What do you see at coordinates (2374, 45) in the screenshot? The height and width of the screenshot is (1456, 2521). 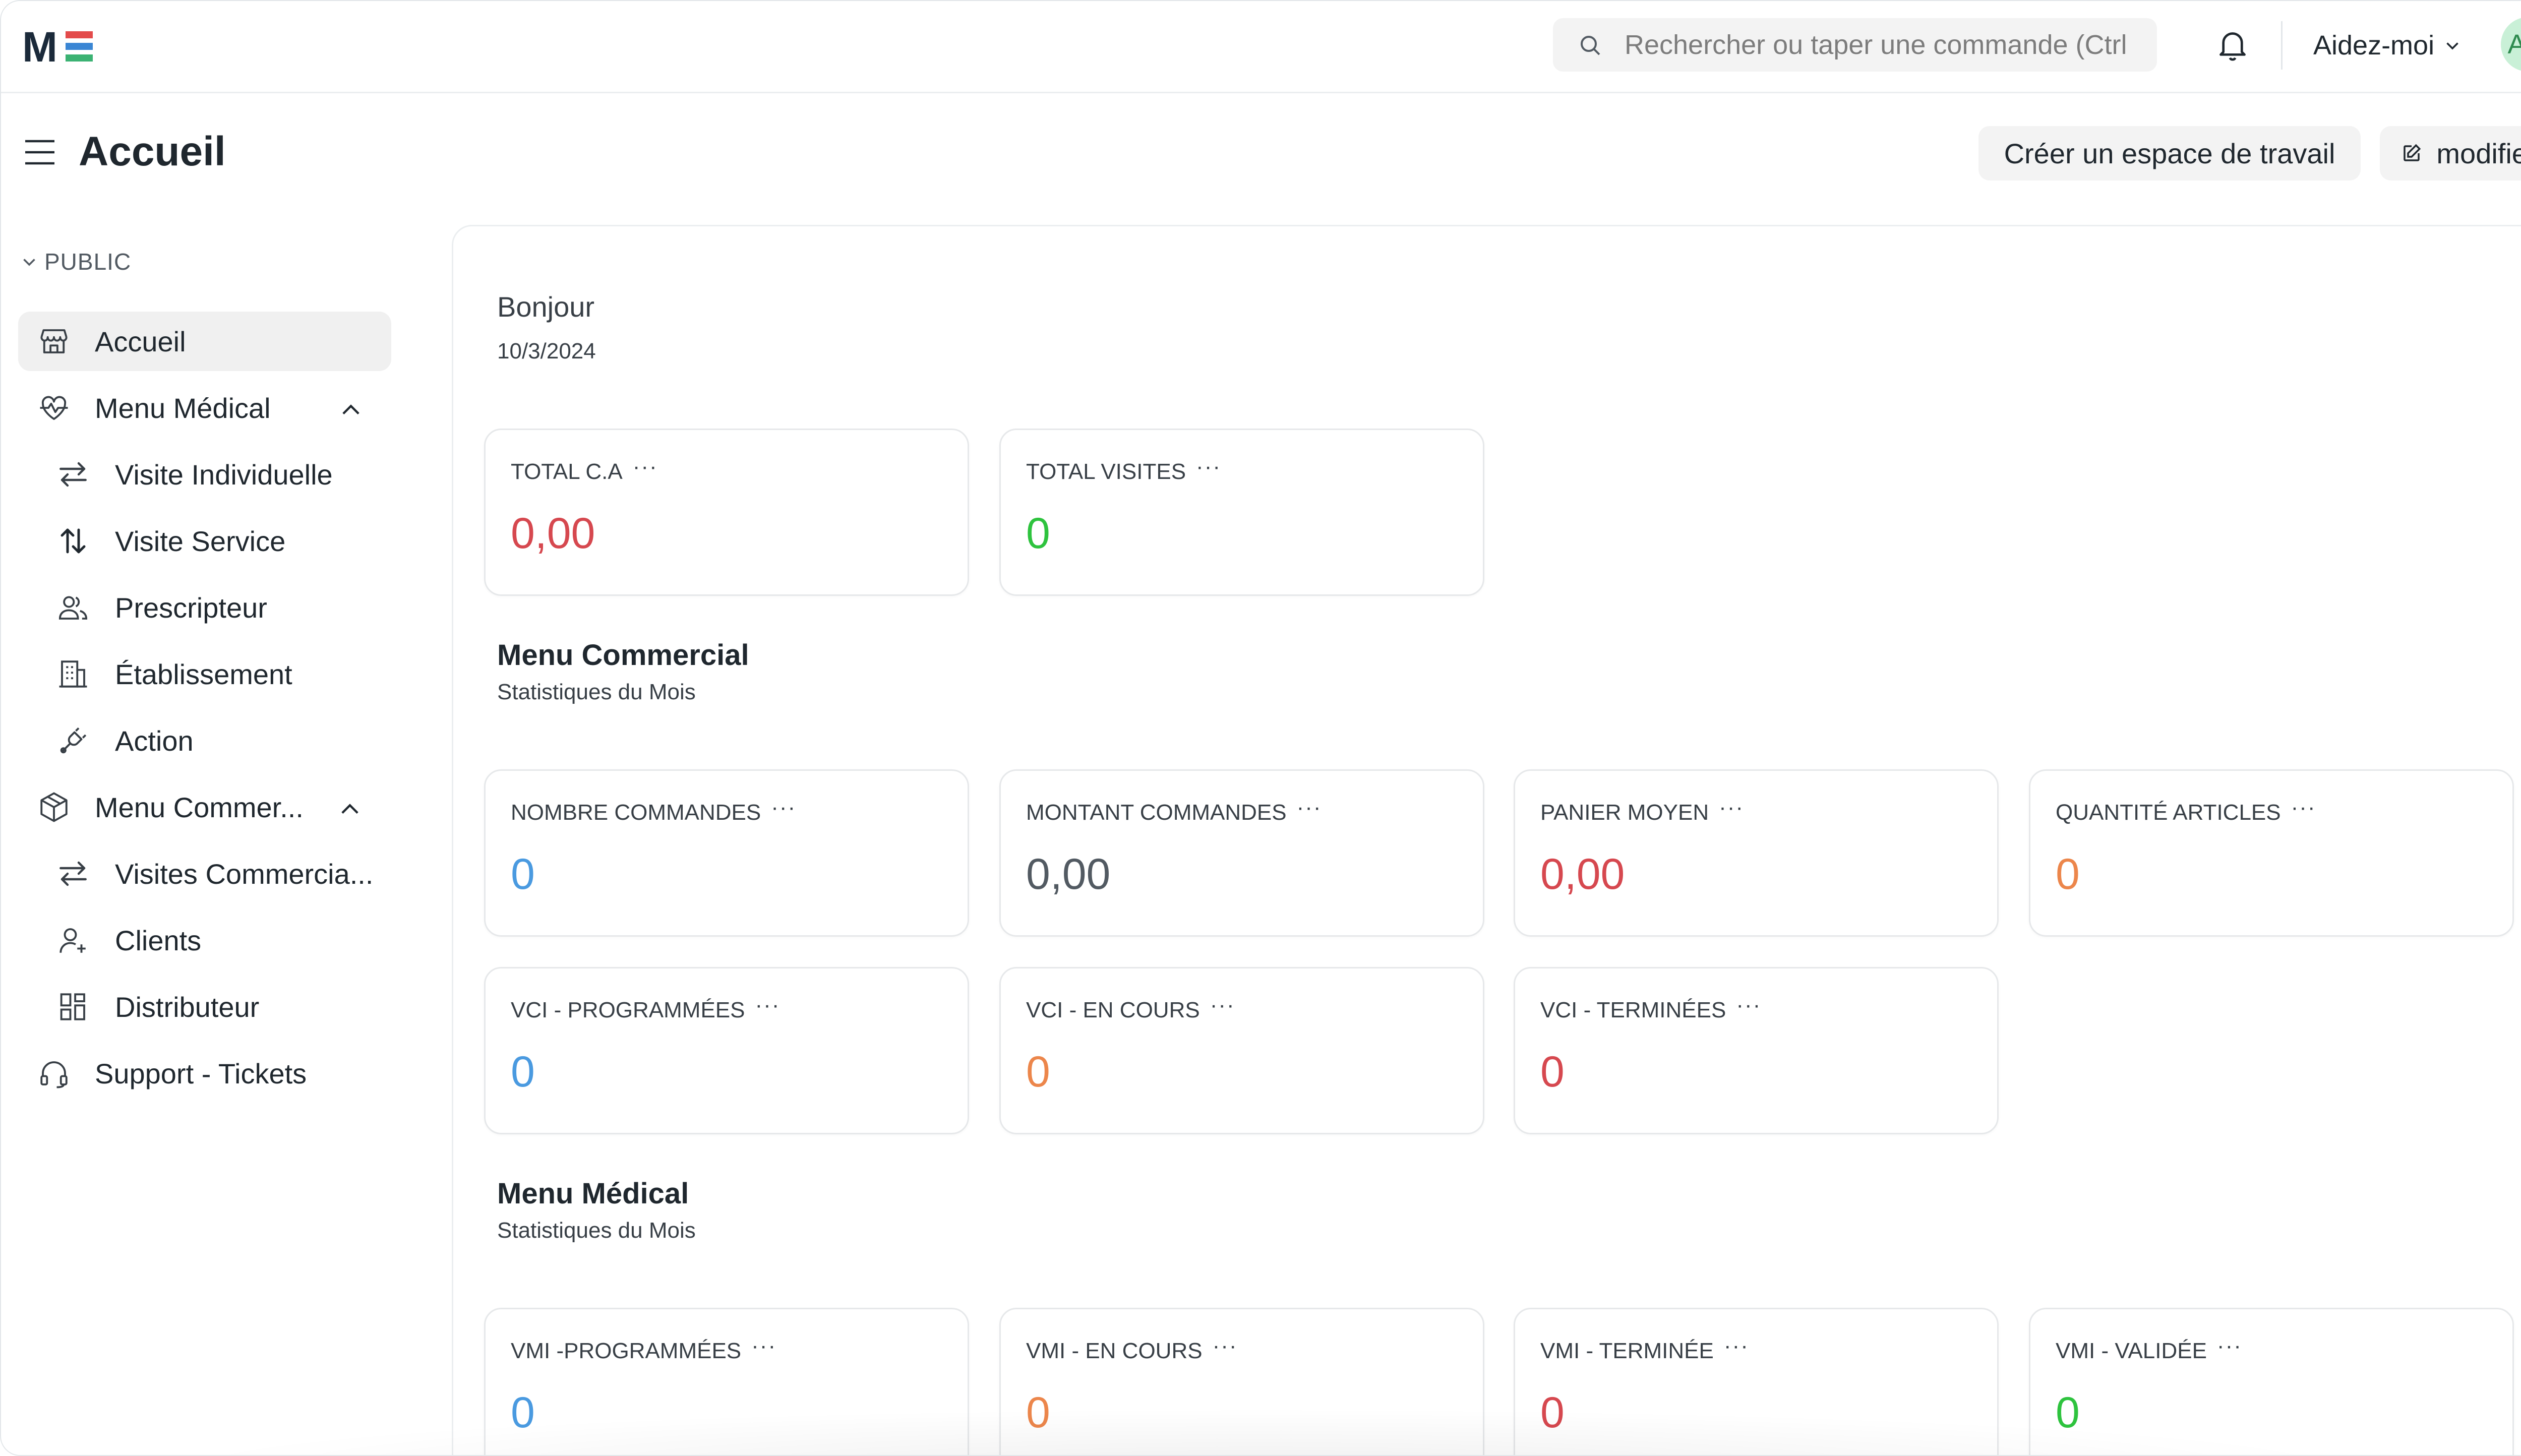 I see `help-label: Aidez-moi` at bounding box center [2374, 45].